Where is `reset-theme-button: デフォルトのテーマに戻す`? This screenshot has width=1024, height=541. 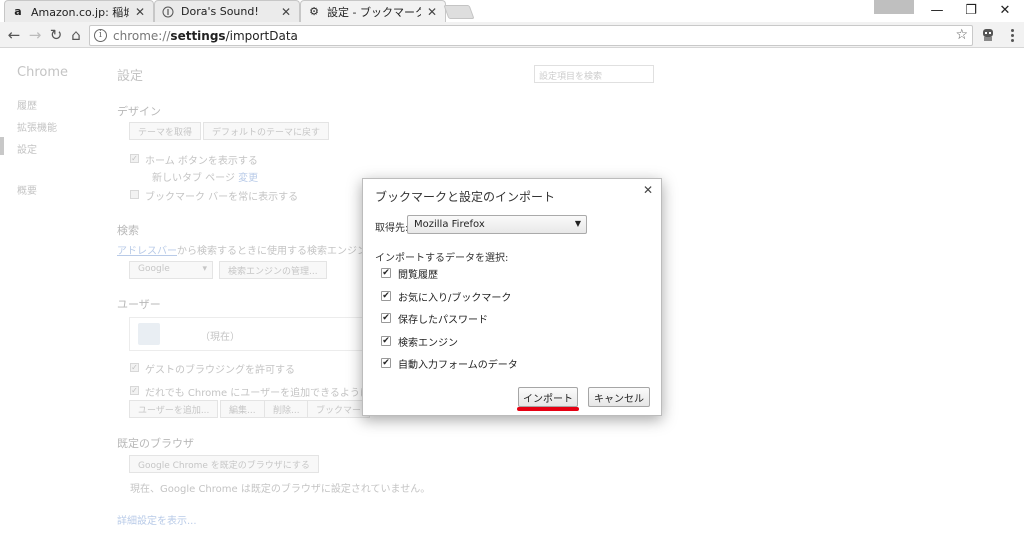
reset-theme-button: デフォルトのテーマに戻す is located at coordinates (266, 131).